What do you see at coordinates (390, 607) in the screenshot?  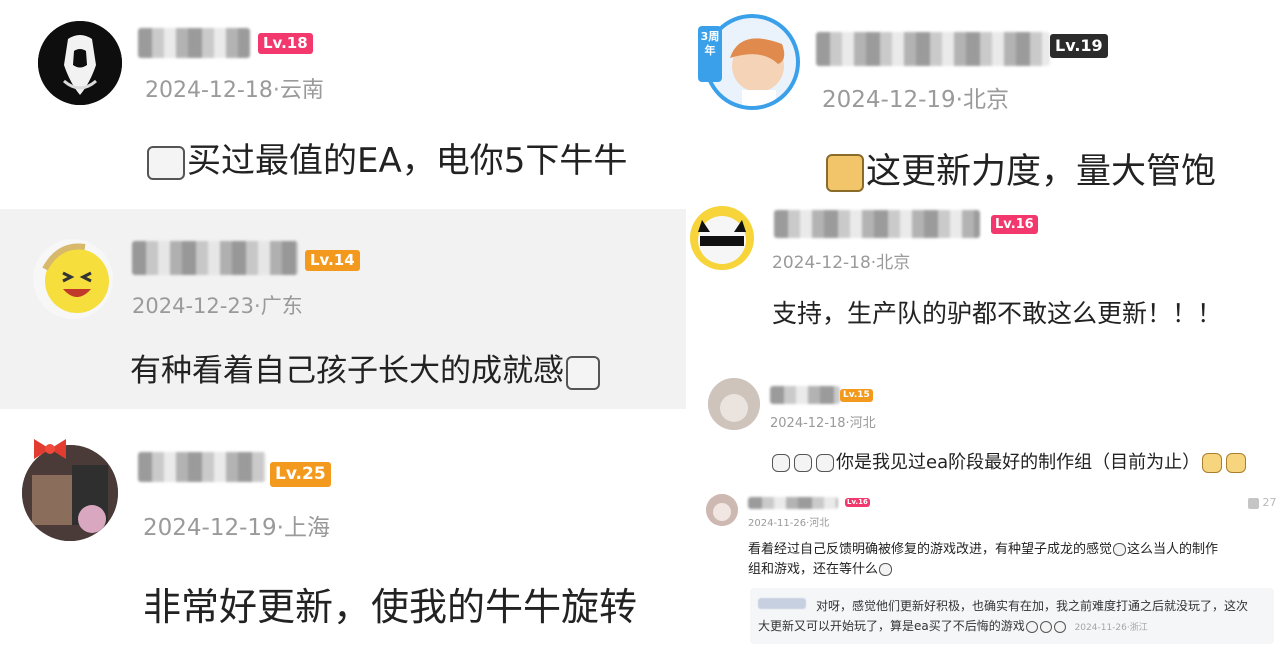 I see `comment-text: 非常好更新，使我的牛牛旋转` at bounding box center [390, 607].